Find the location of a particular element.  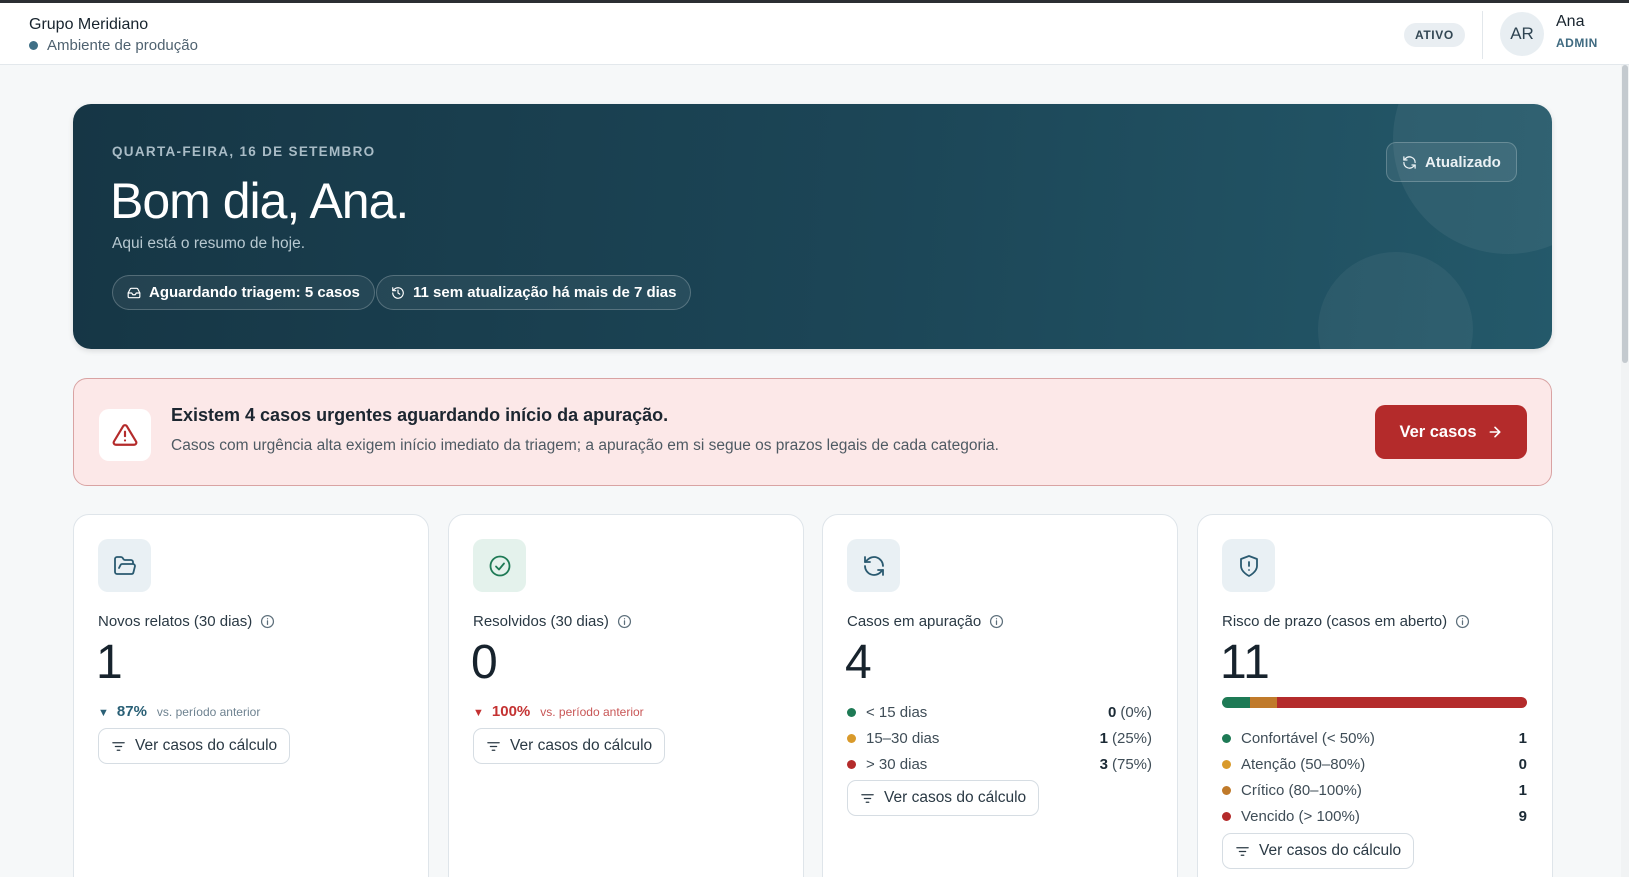

legend-dot-green is located at coordinates (851, 712).